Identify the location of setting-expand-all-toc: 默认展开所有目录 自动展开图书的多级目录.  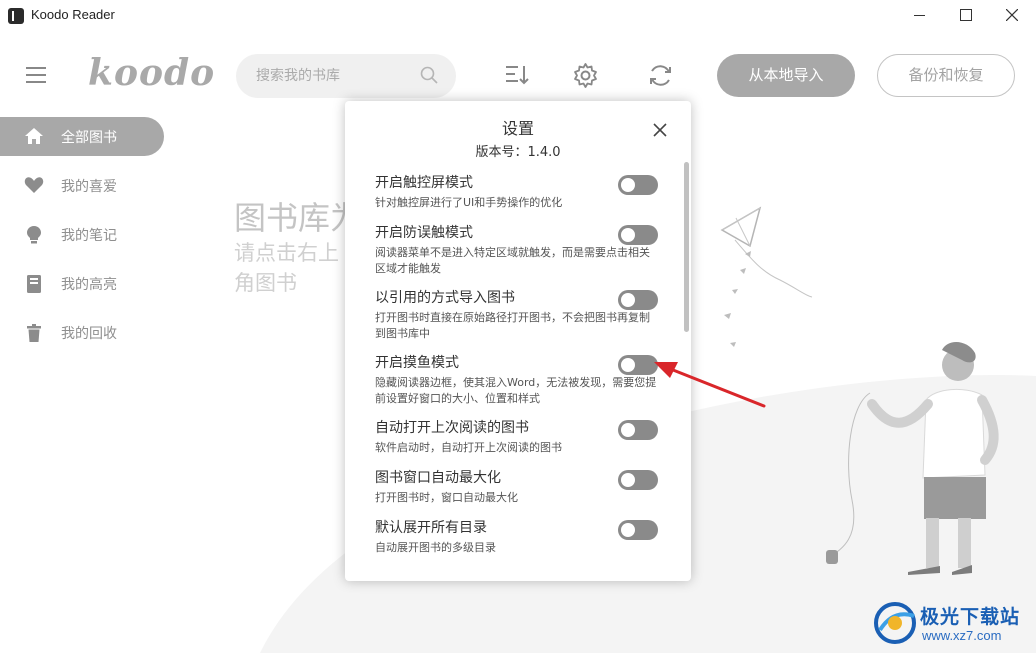
(525, 537).